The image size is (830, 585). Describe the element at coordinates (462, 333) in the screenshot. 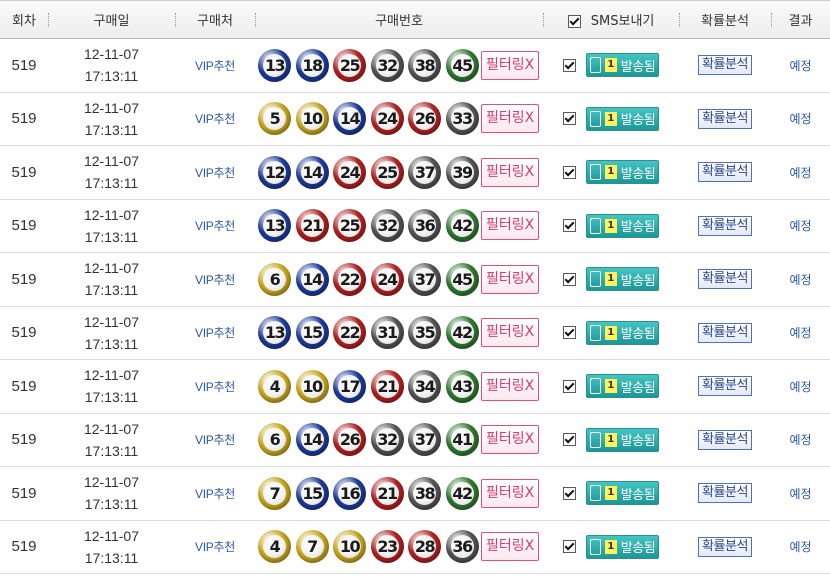

I see `lotto-ball: 42` at that location.